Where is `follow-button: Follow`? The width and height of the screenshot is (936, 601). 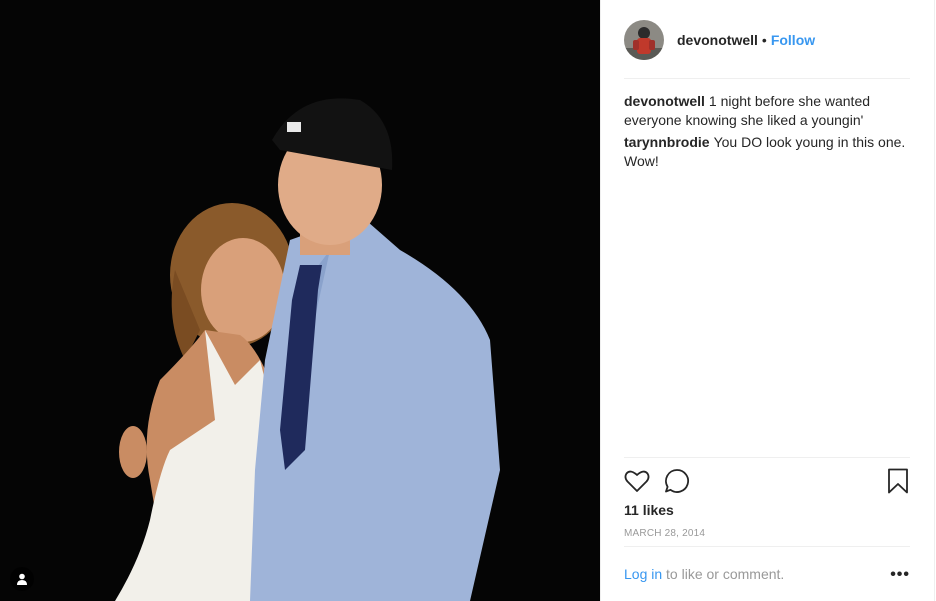 follow-button: Follow is located at coordinates (793, 40).